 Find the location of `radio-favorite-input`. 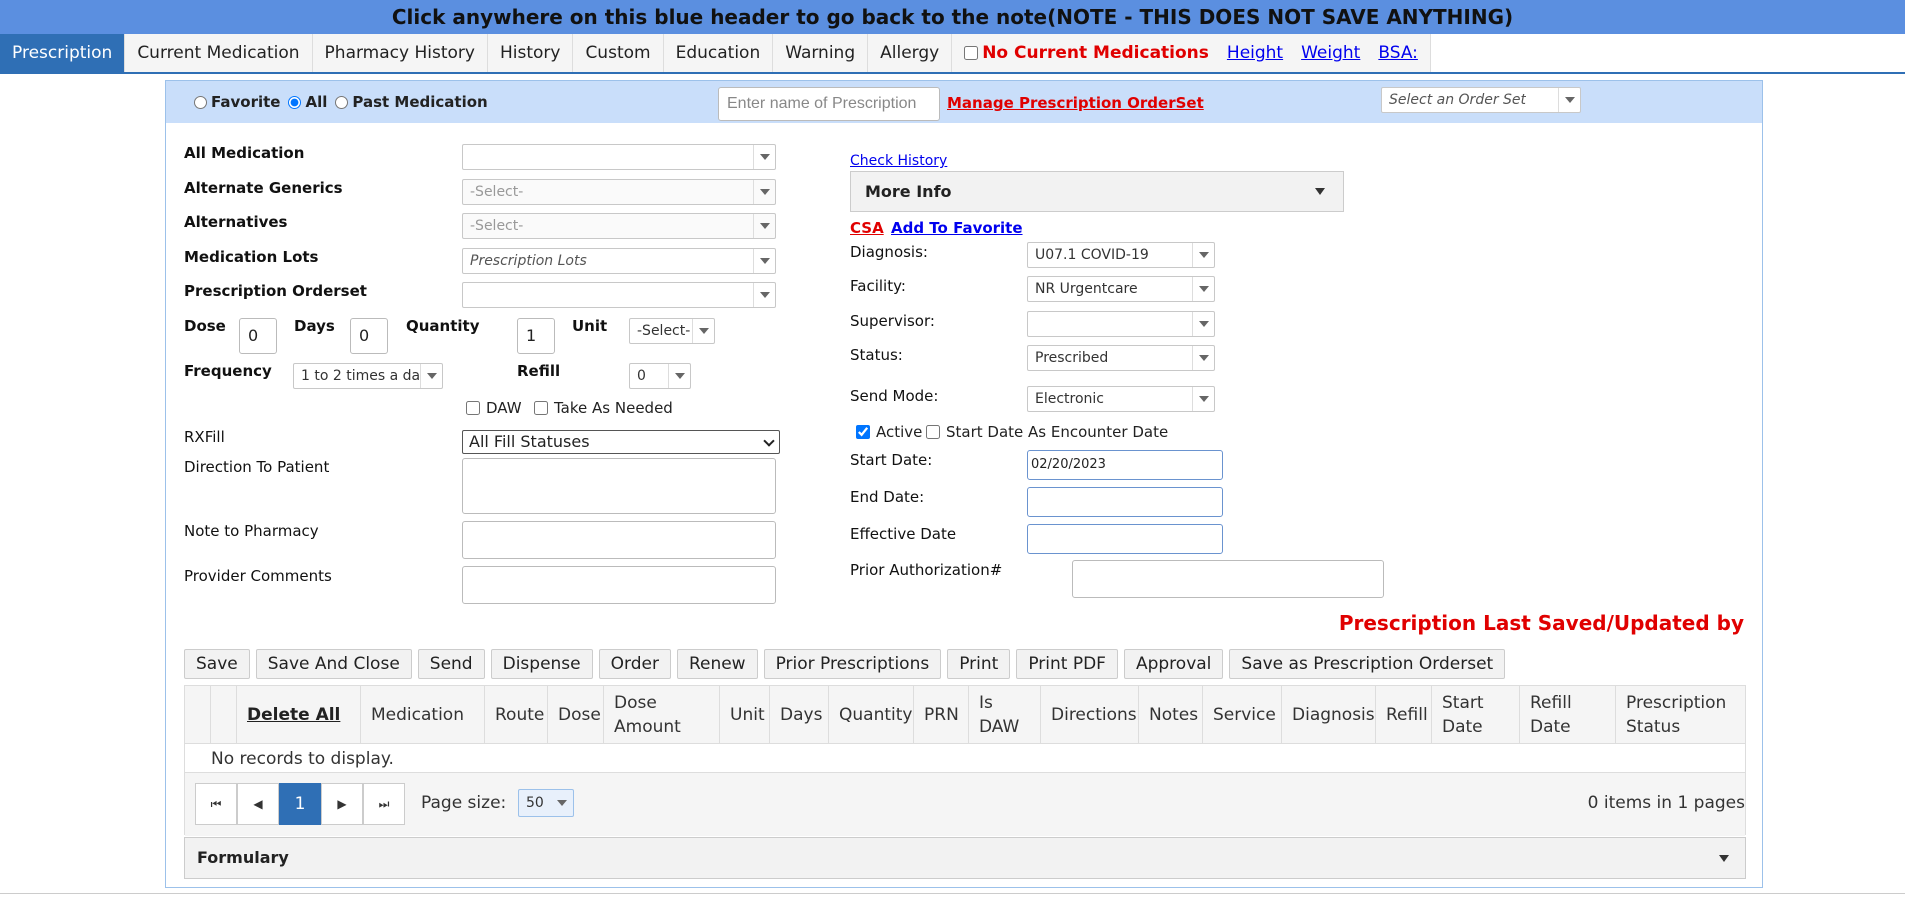

radio-favorite-input is located at coordinates (200, 102).